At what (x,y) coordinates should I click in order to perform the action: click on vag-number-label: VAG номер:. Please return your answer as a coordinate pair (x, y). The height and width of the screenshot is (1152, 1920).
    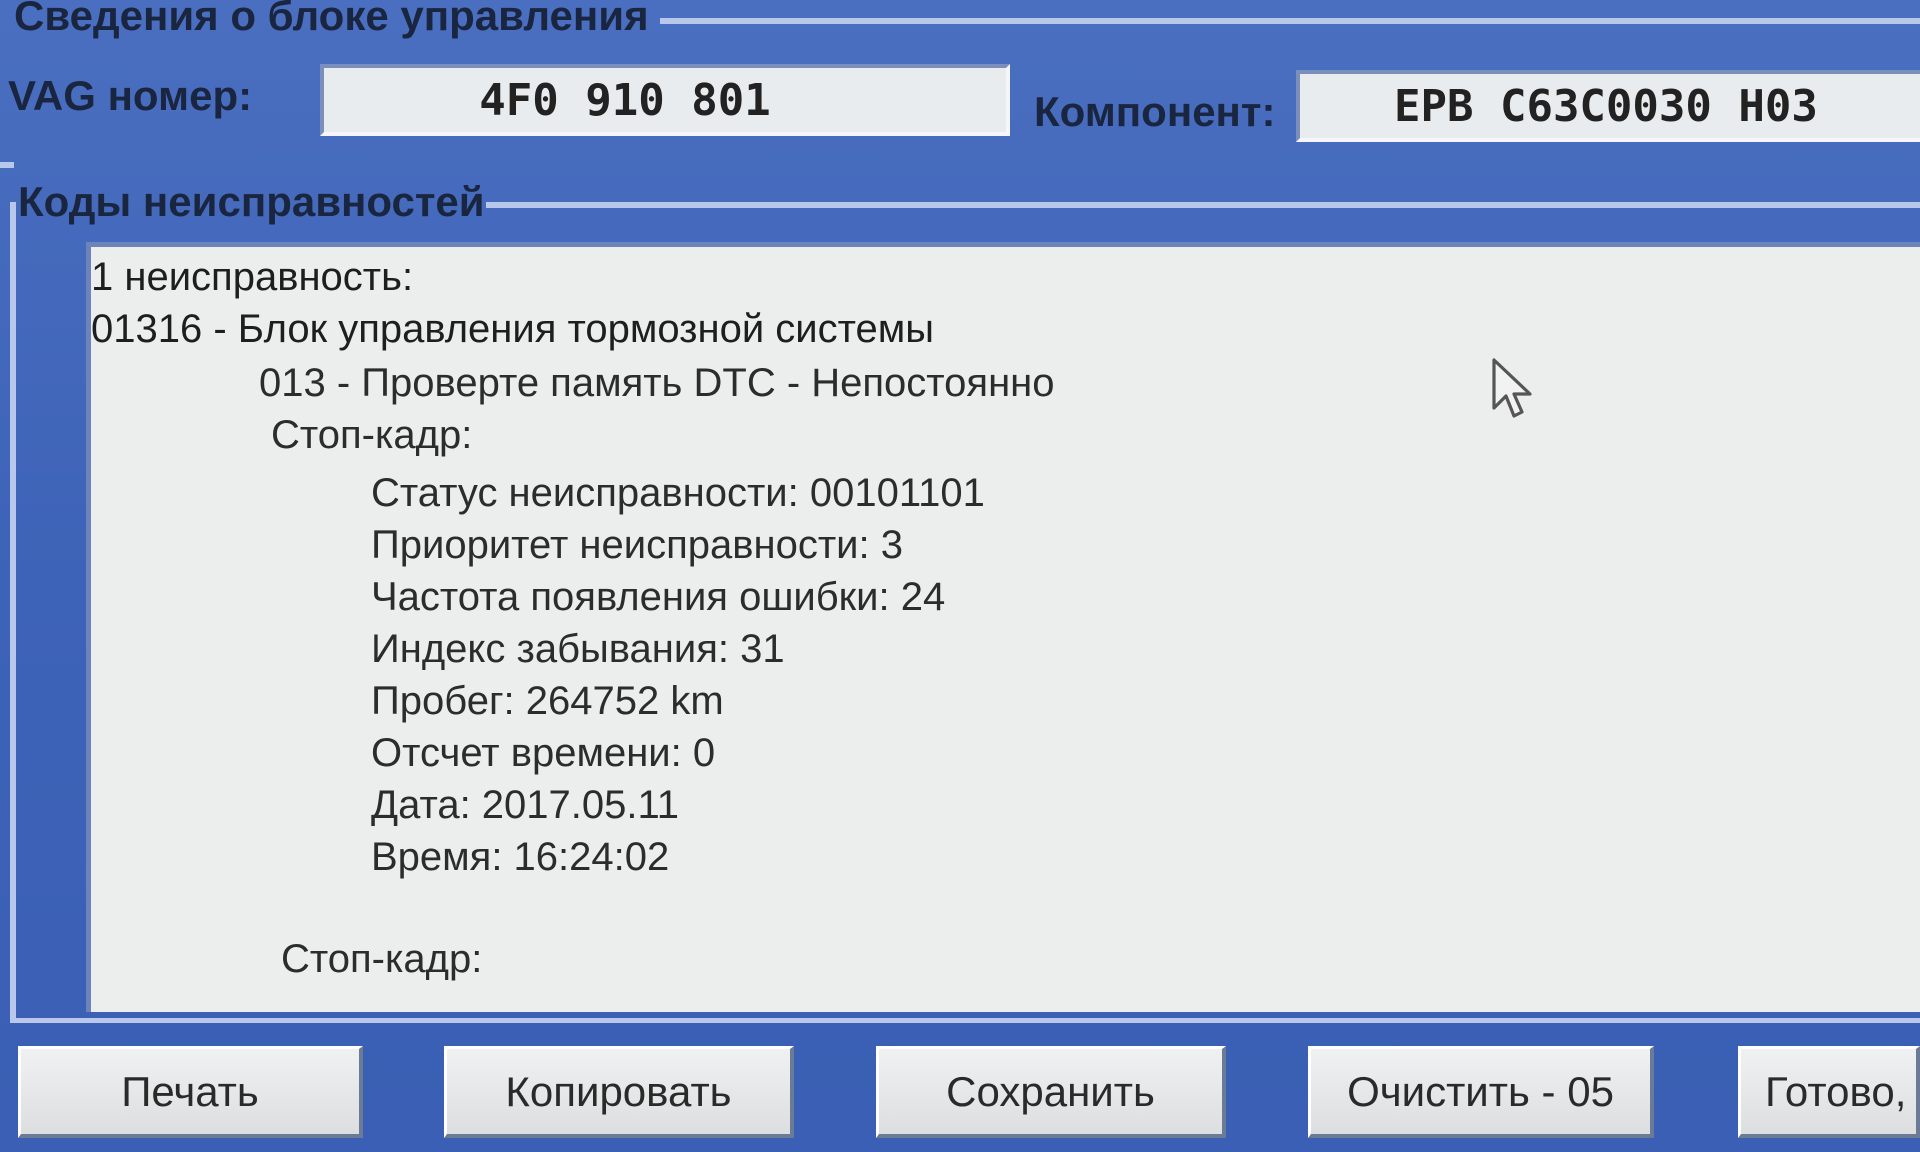
    Looking at the image, I should click on (130, 95).